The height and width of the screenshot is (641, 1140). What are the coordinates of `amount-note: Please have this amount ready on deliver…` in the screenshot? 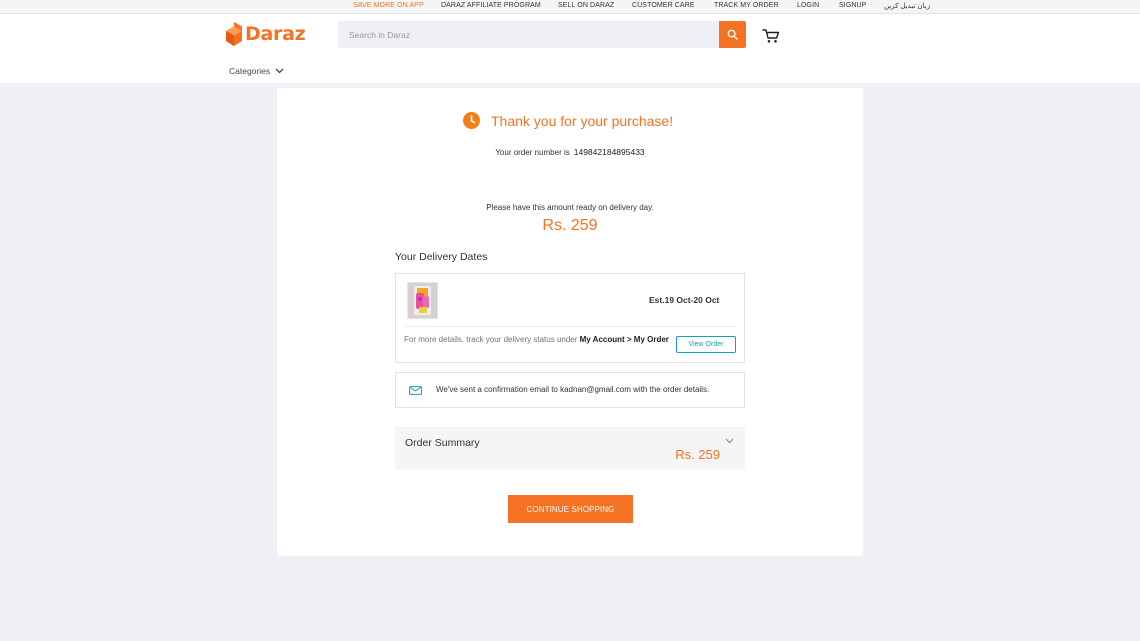 It's located at (570, 207).